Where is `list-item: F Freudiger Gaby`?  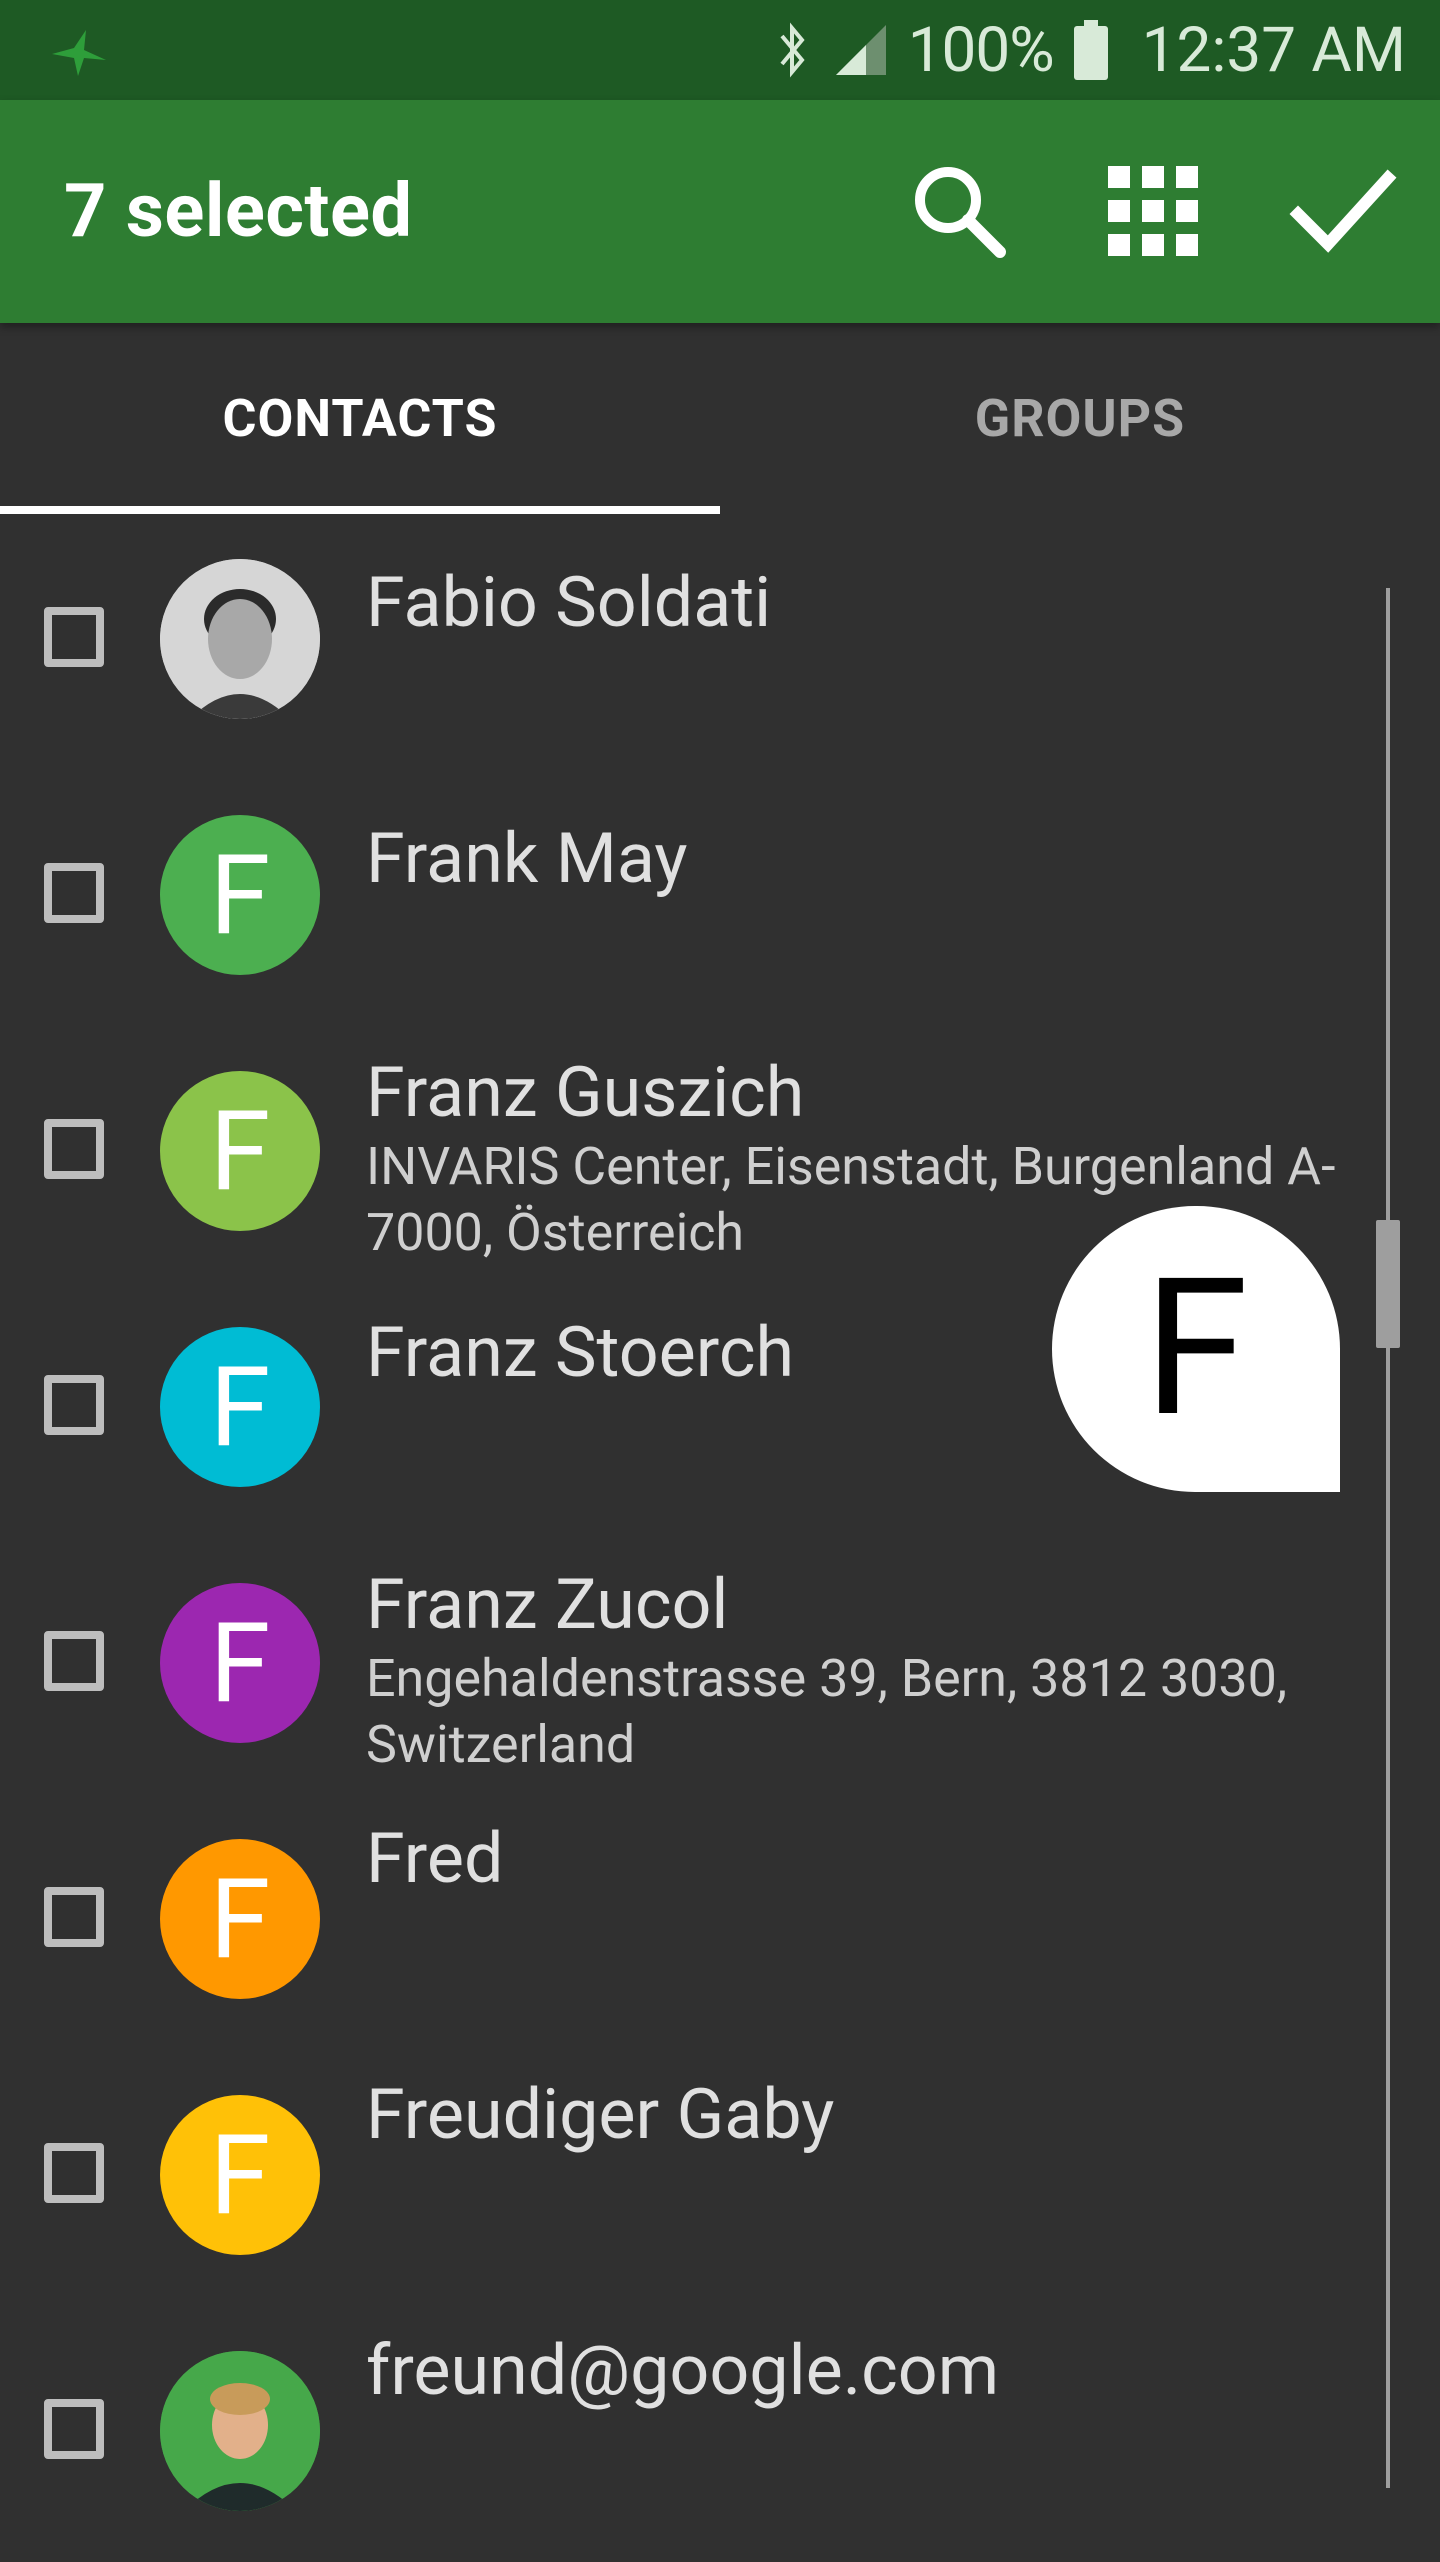
list-item: F Freudiger Gaby is located at coordinates (720, 2178).